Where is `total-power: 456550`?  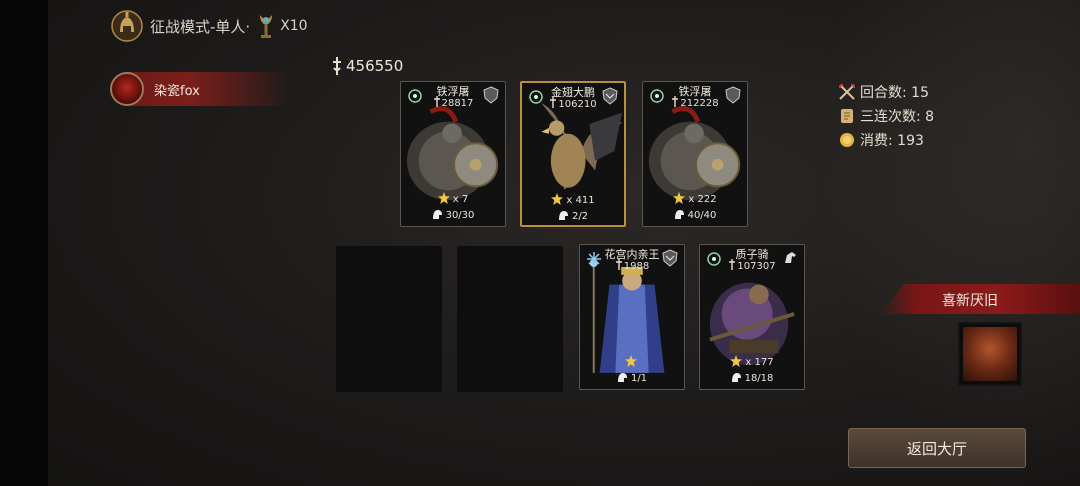
total-power: 456550 is located at coordinates (366, 66).